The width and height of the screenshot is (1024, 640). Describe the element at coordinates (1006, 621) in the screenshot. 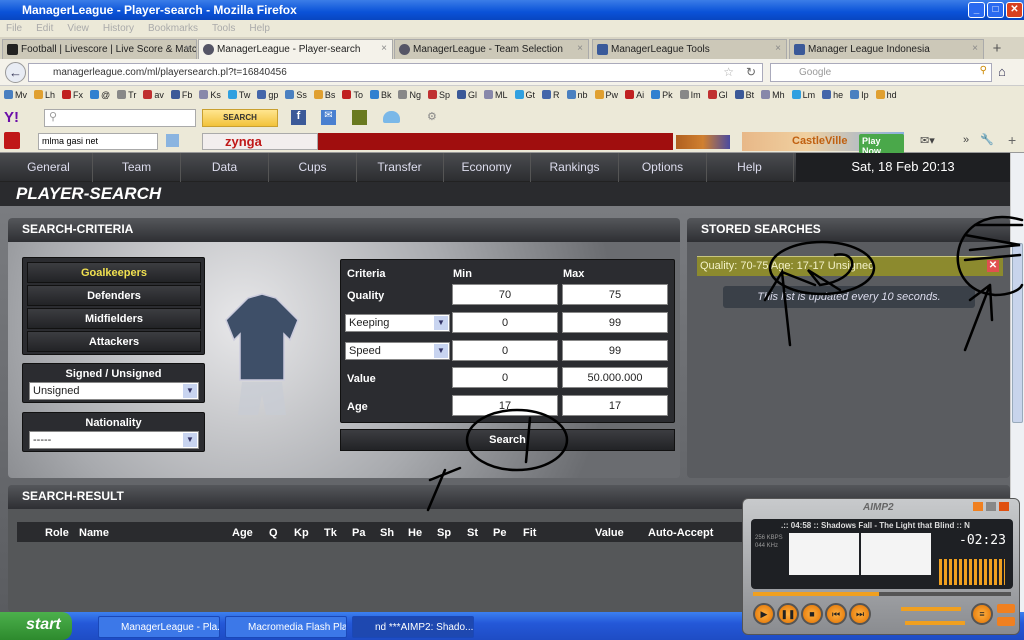

I see `effects-button` at that location.